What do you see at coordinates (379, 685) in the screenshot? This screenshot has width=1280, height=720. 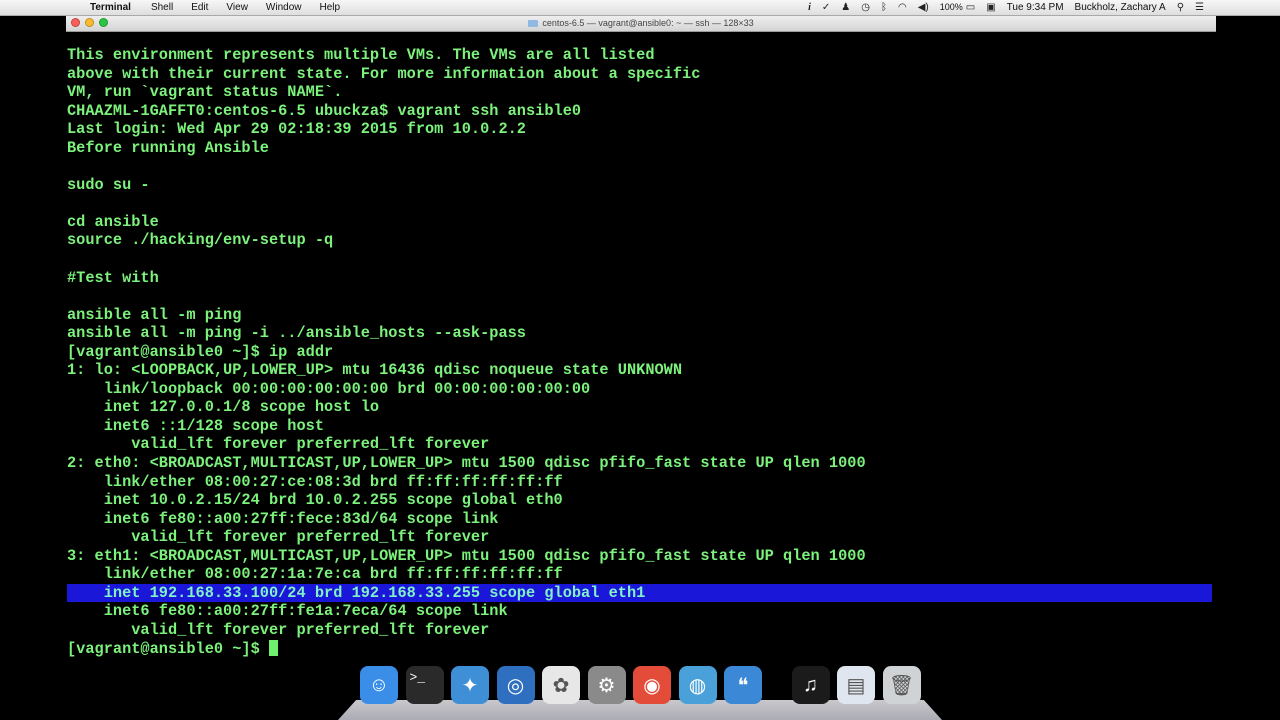 I see `finder-icon: ☺` at bounding box center [379, 685].